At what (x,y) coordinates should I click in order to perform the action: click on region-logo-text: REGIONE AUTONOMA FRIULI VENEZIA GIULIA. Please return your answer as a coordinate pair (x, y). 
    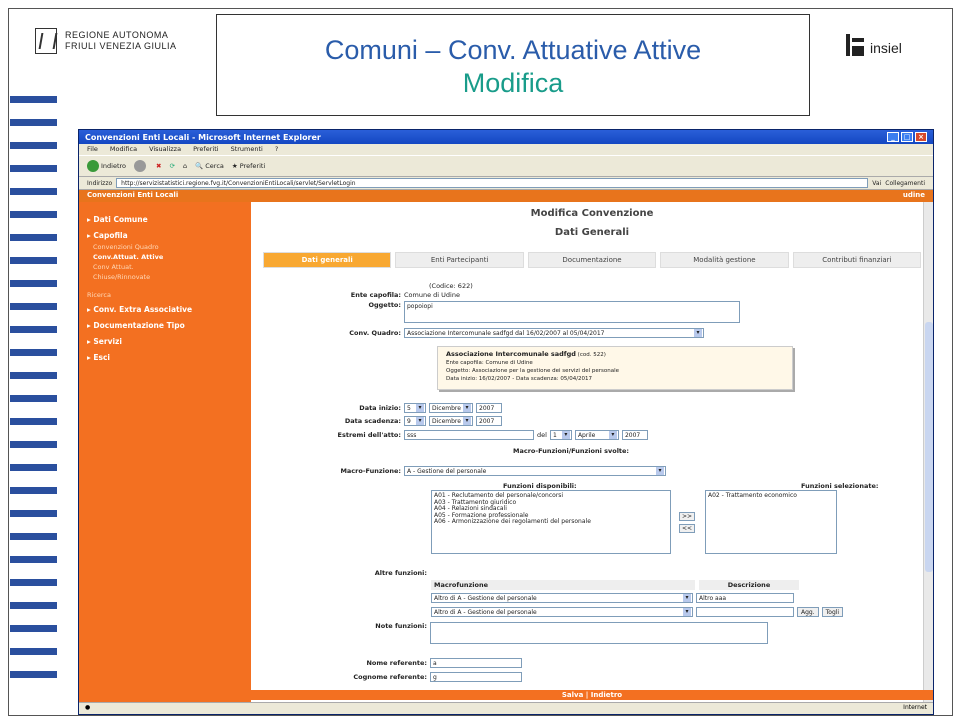
    Looking at the image, I should click on (121, 40).